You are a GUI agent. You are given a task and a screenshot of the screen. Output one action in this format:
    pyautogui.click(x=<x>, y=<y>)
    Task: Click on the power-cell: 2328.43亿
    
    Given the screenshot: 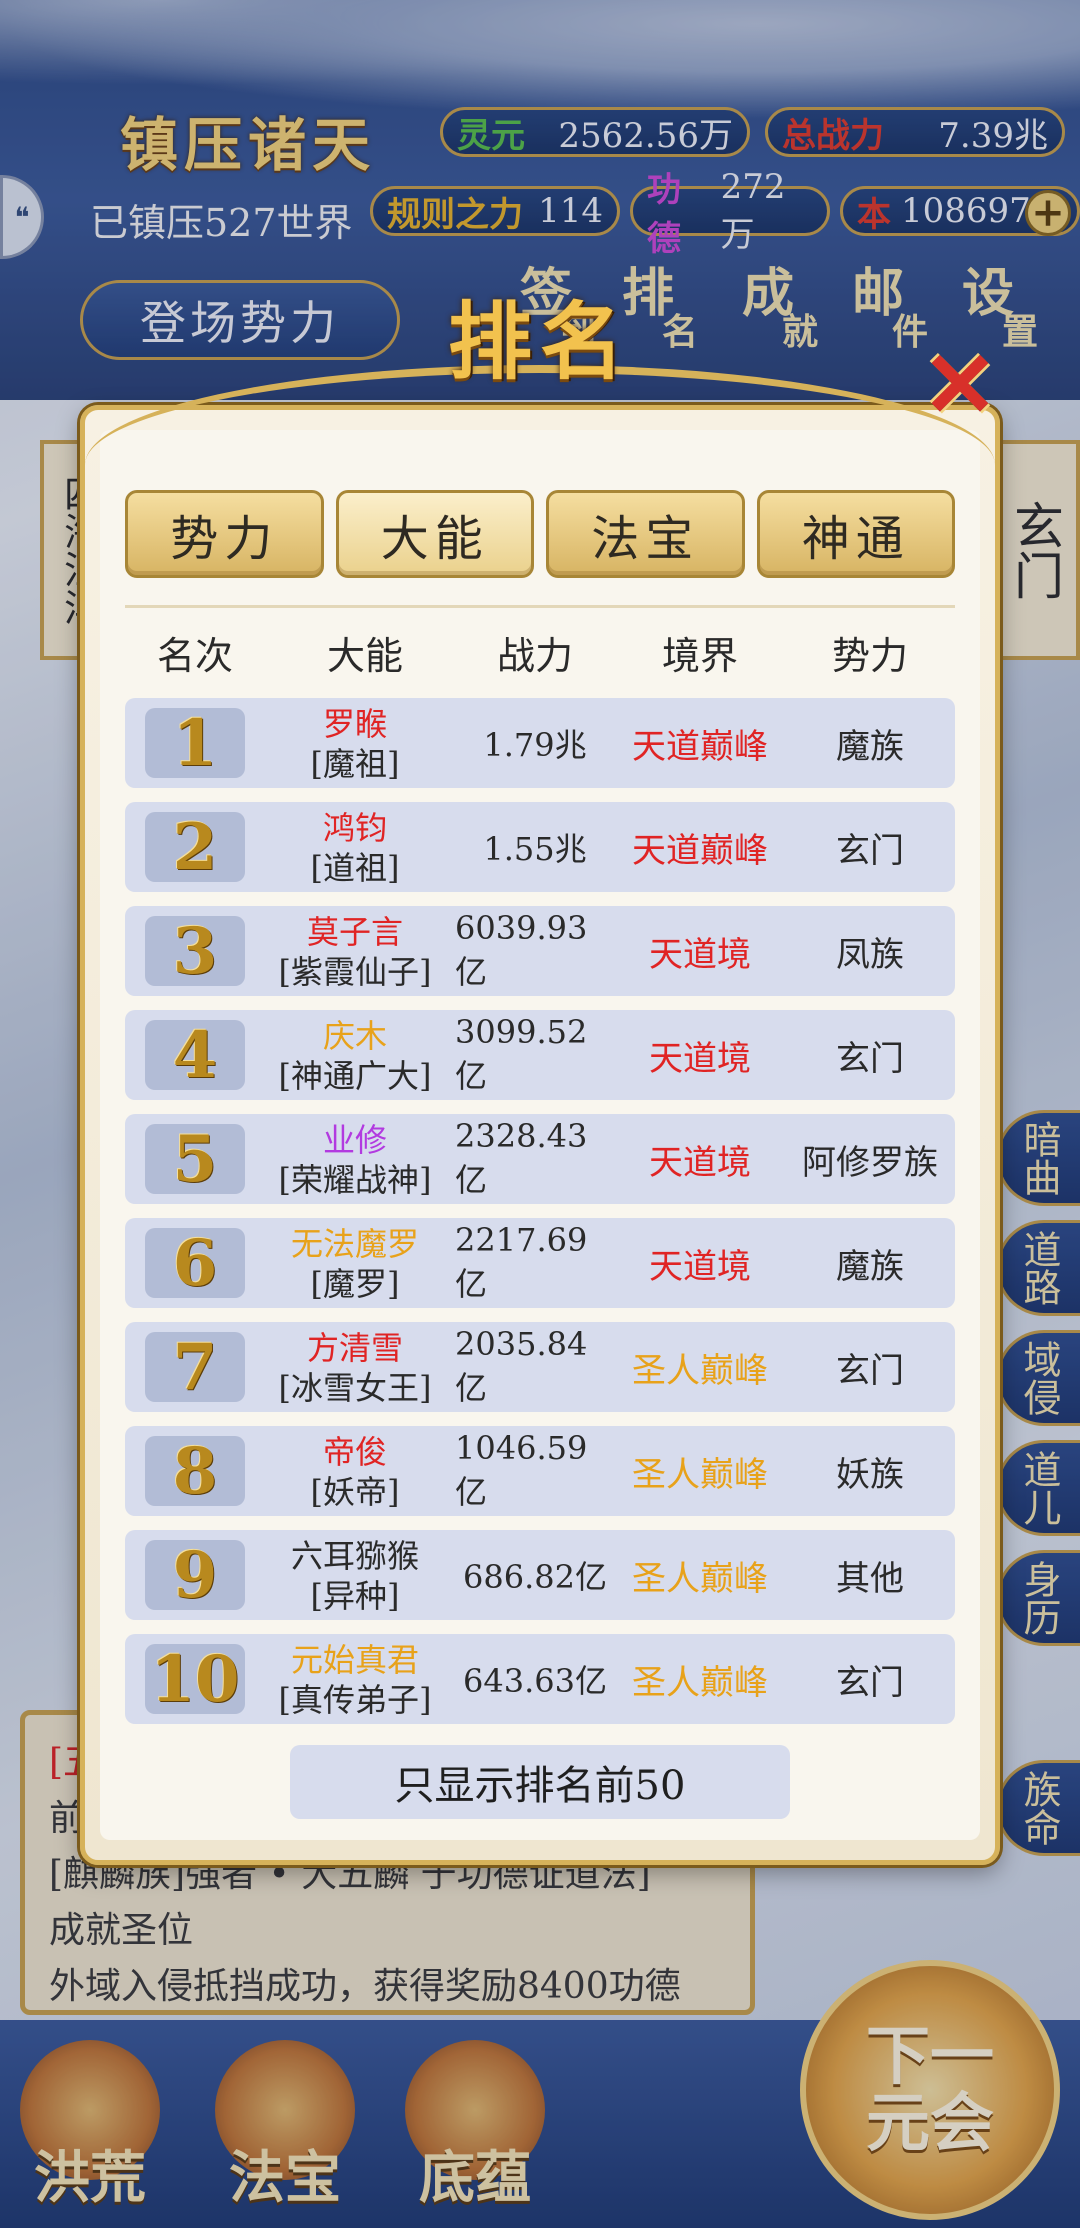 What is the action you would take?
    pyautogui.click(x=521, y=1158)
    